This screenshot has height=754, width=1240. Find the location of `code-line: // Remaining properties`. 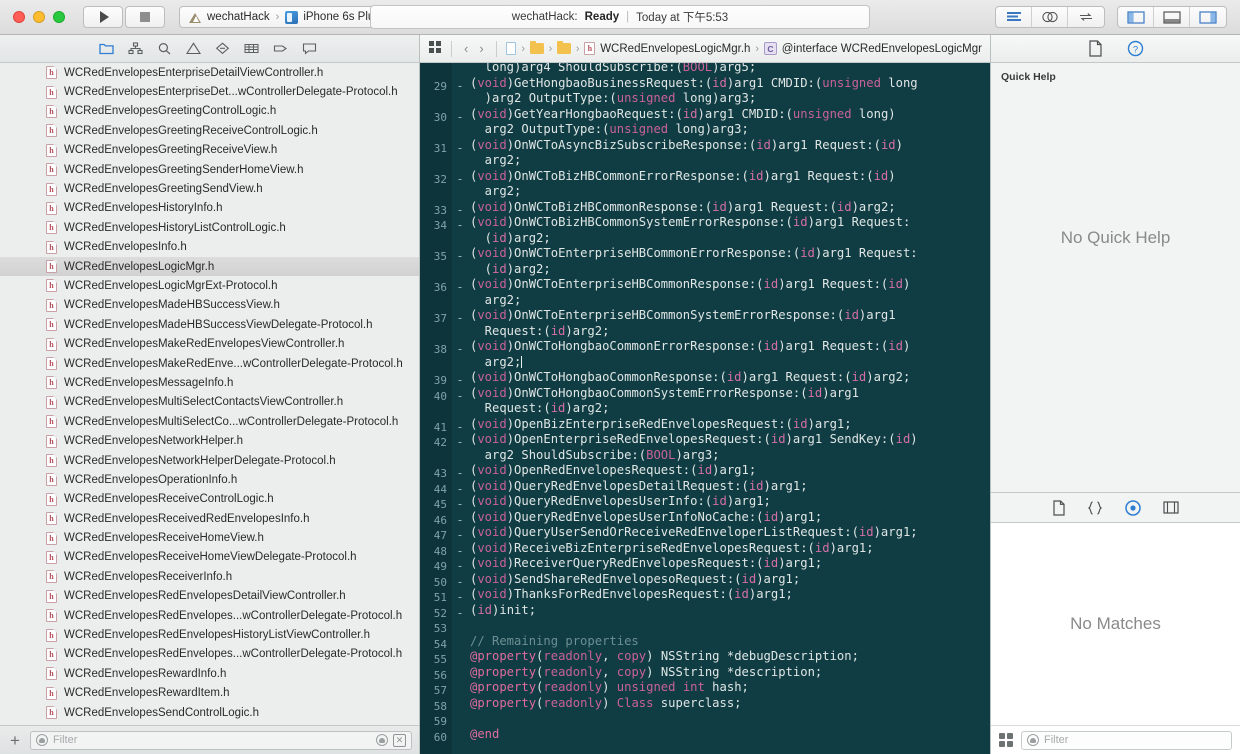

code-line: // Remaining properties is located at coordinates (730, 642).